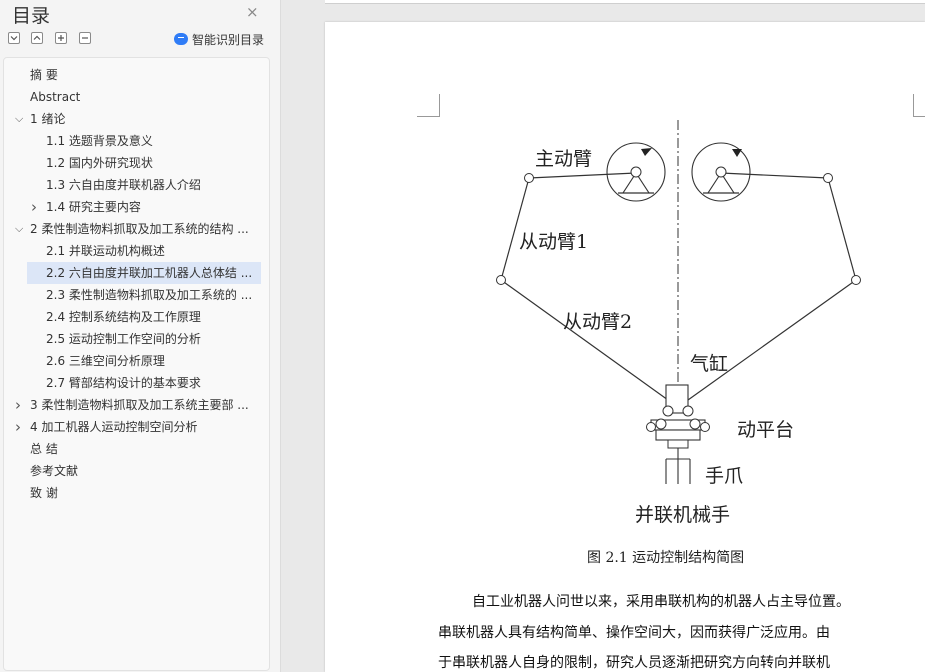  I want to click on label-follower-arm-1: 从动臂1, so click(553, 242).